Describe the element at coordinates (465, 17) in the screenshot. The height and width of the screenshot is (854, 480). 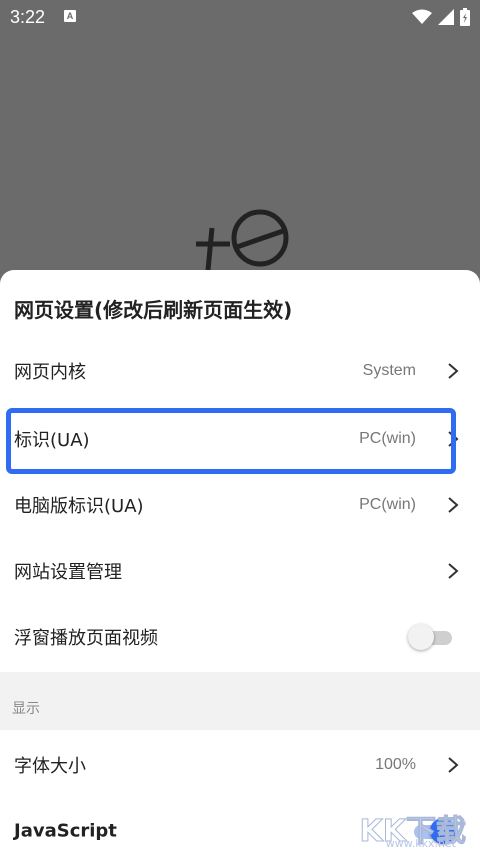
I see `battery-icon` at that location.